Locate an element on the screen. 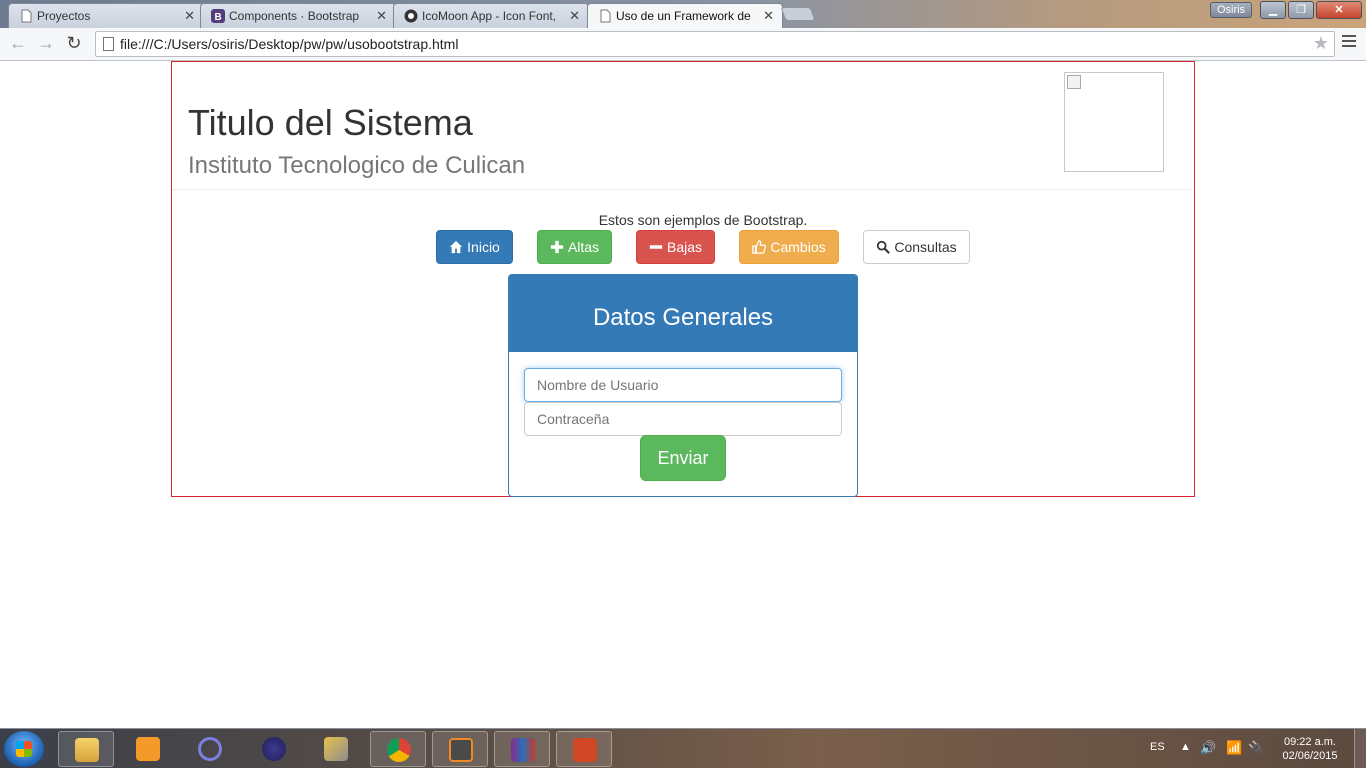  network-icon: 📶 is located at coordinates (1234, 748).